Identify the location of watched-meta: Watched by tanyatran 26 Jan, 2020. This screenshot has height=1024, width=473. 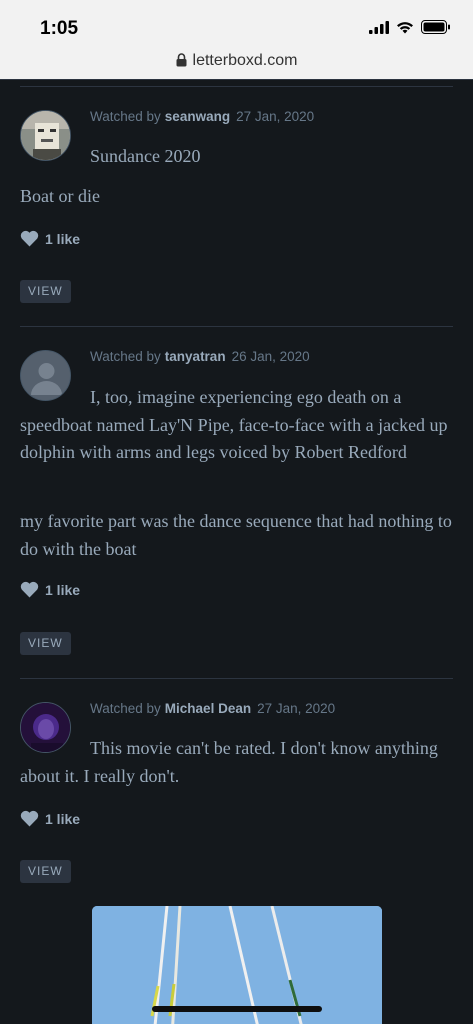
(200, 356).